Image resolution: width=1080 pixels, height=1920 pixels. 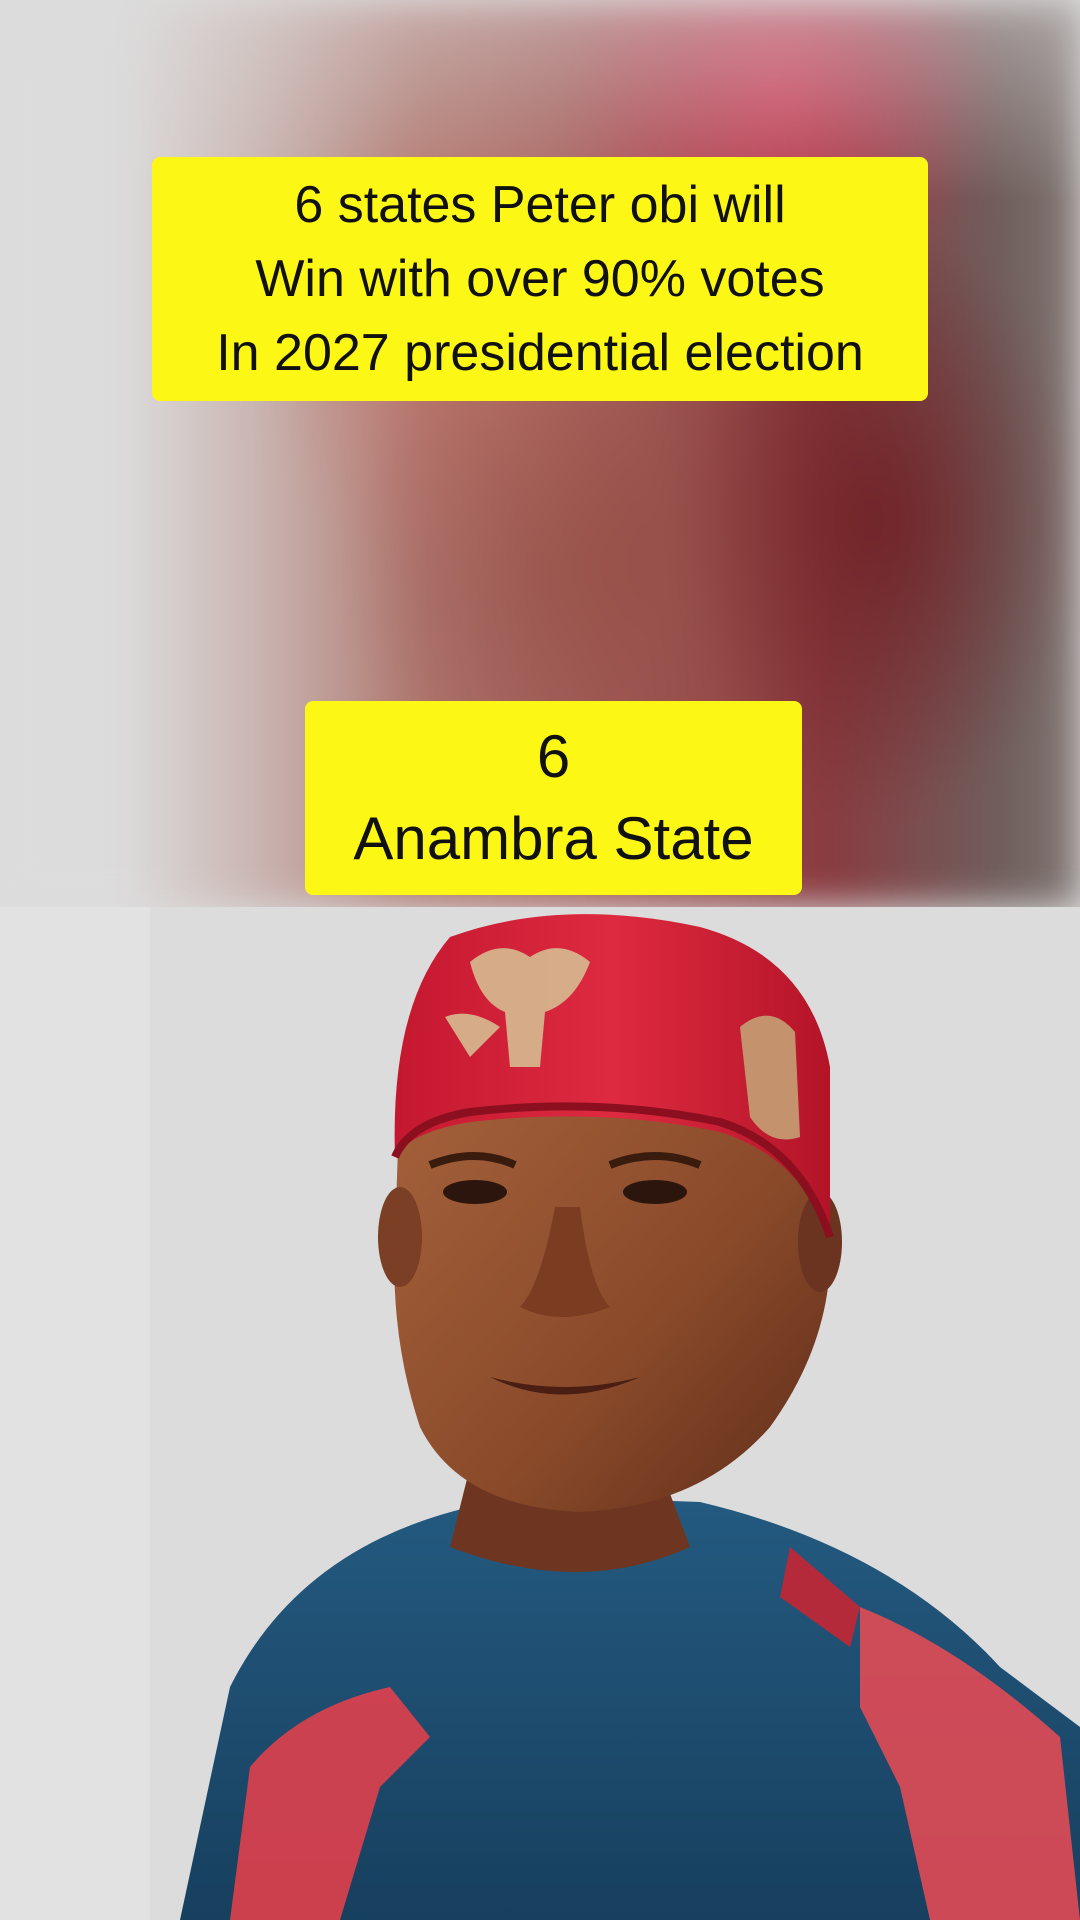 What do you see at coordinates (400, 1237) in the screenshot?
I see `left-ear` at bounding box center [400, 1237].